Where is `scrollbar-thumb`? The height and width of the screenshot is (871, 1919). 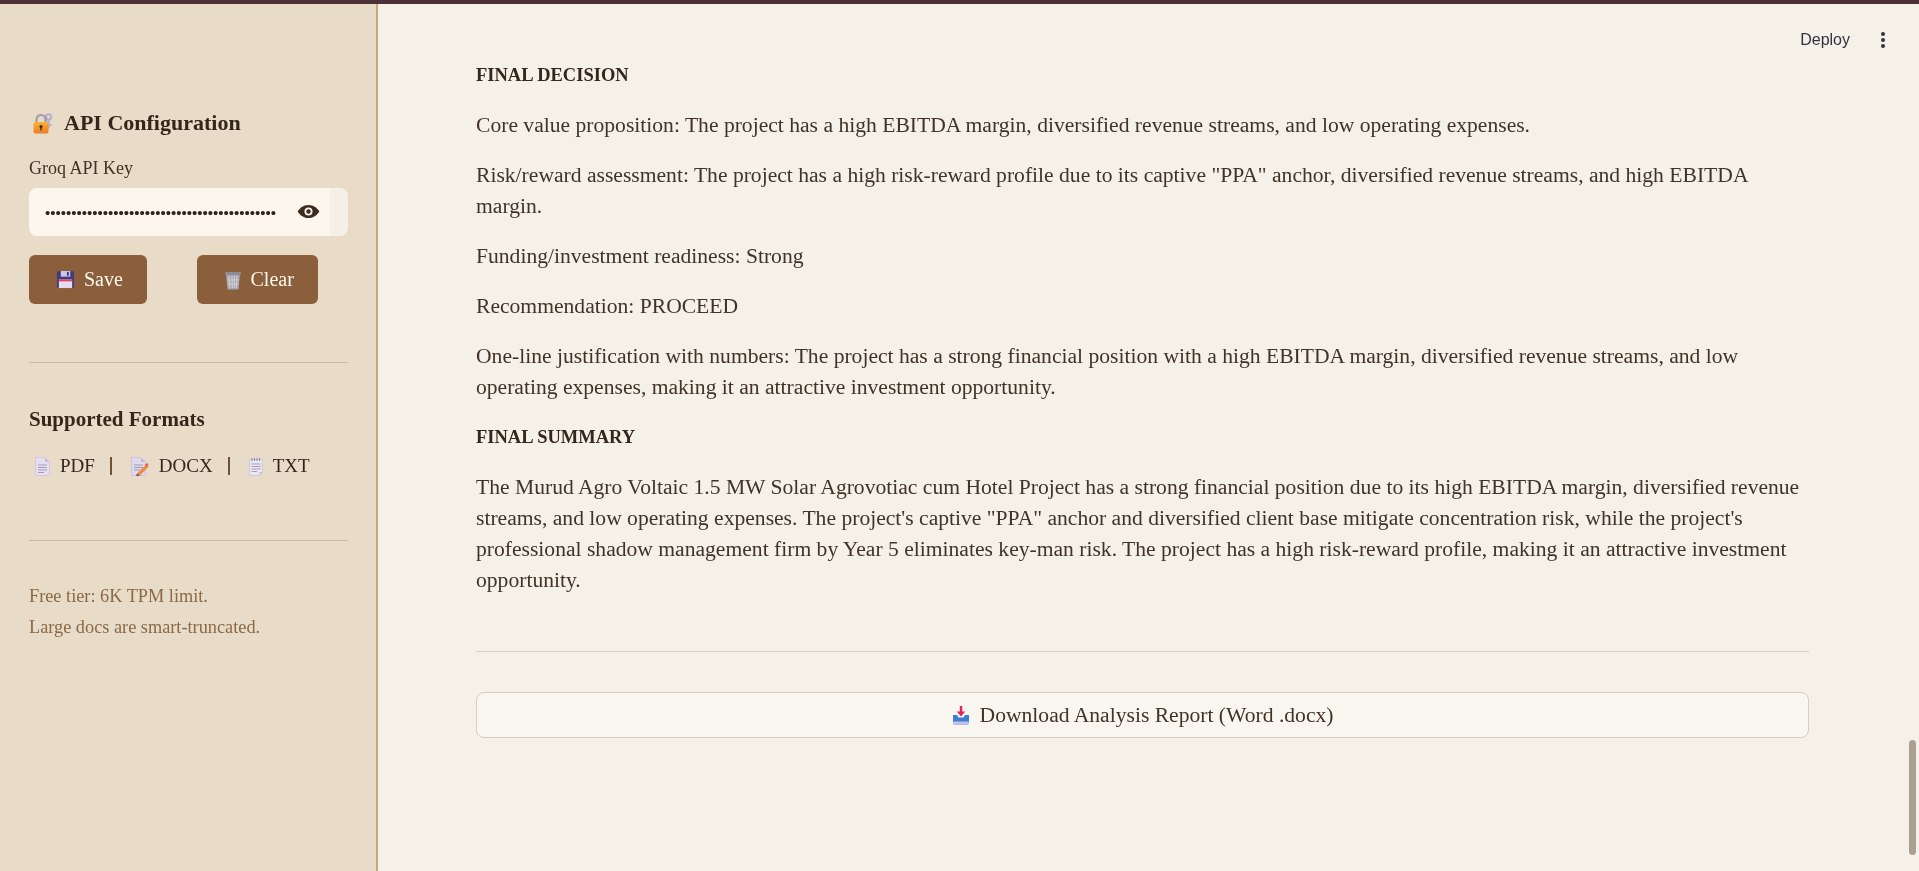 scrollbar-thumb is located at coordinates (1912, 797).